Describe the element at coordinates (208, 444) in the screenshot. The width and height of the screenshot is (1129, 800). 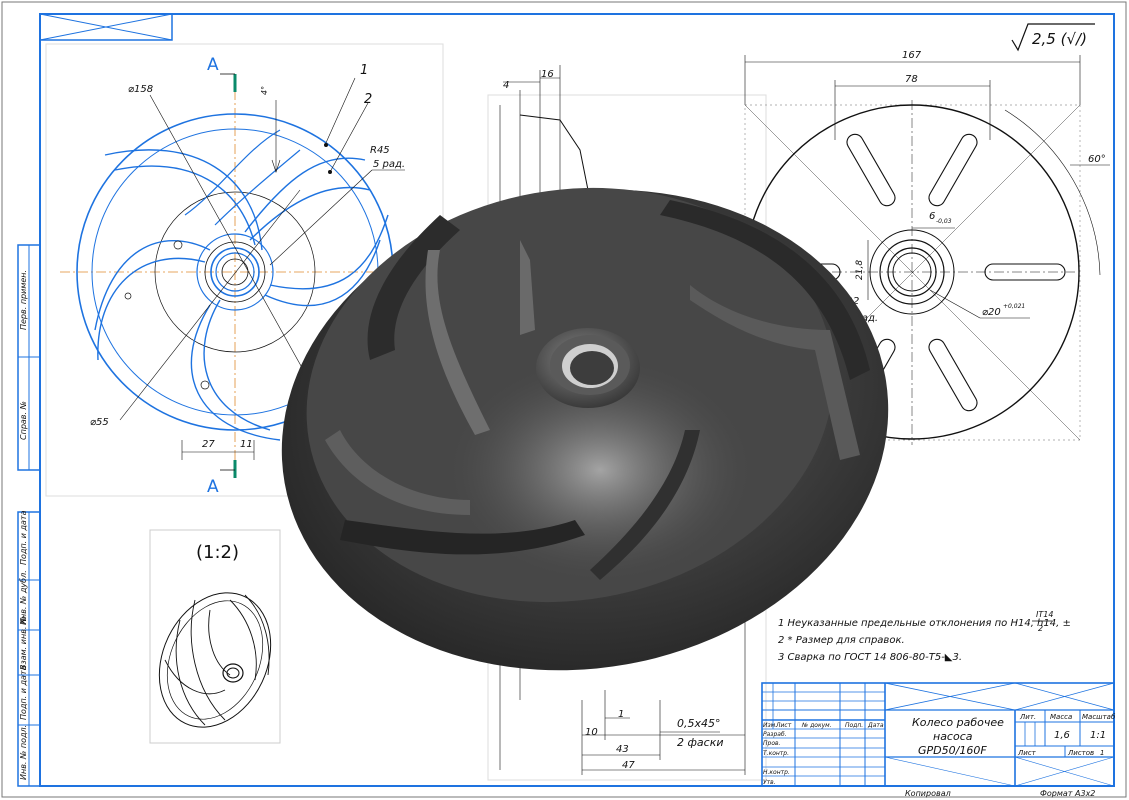
I see `dim-27: 27` at that location.